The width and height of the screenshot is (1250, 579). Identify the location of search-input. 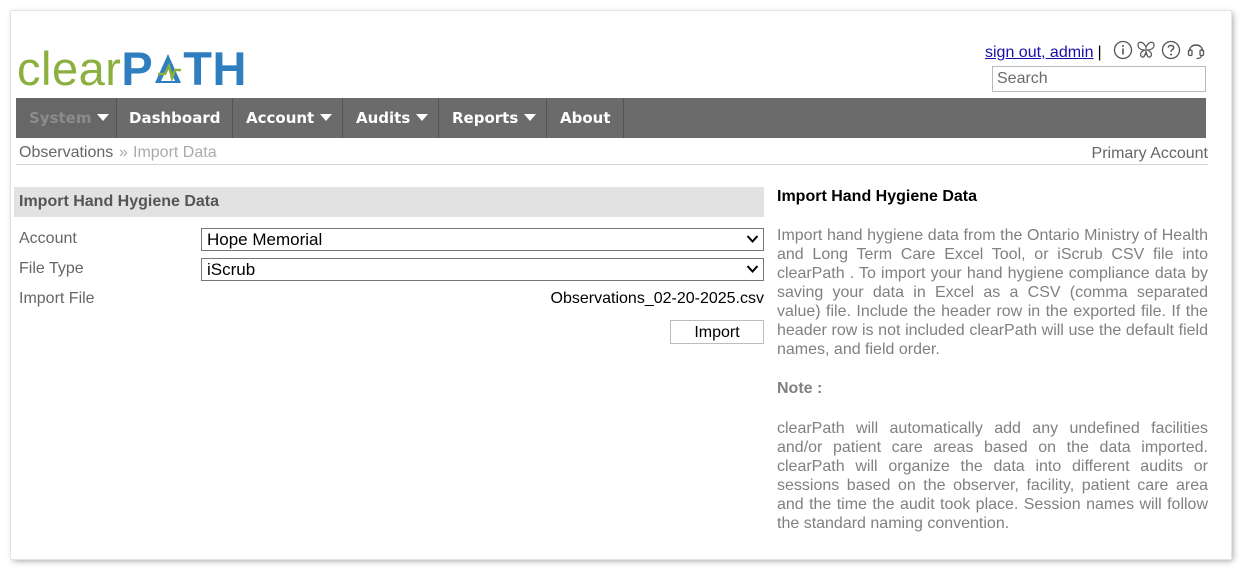
(1099, 79).